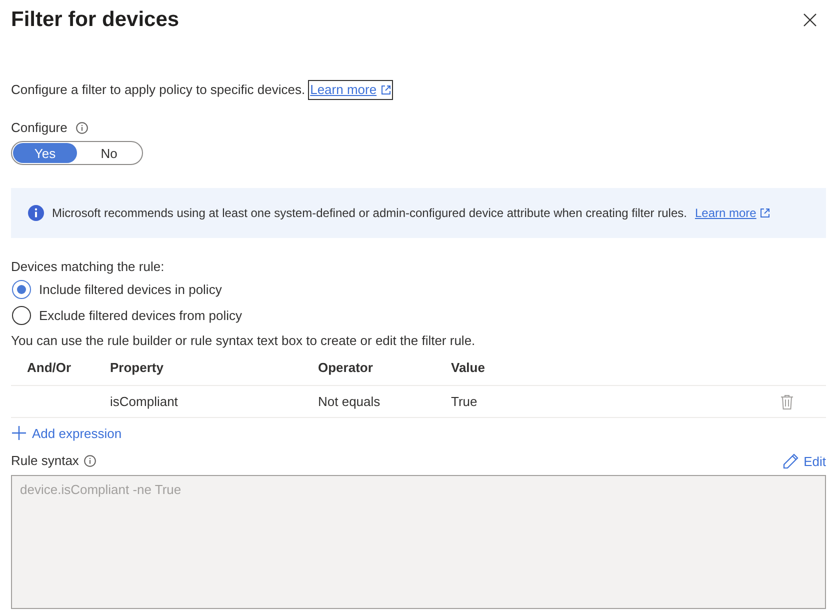 The image size is (832, 610). I want to click on trash-icon, so click(787, 402).